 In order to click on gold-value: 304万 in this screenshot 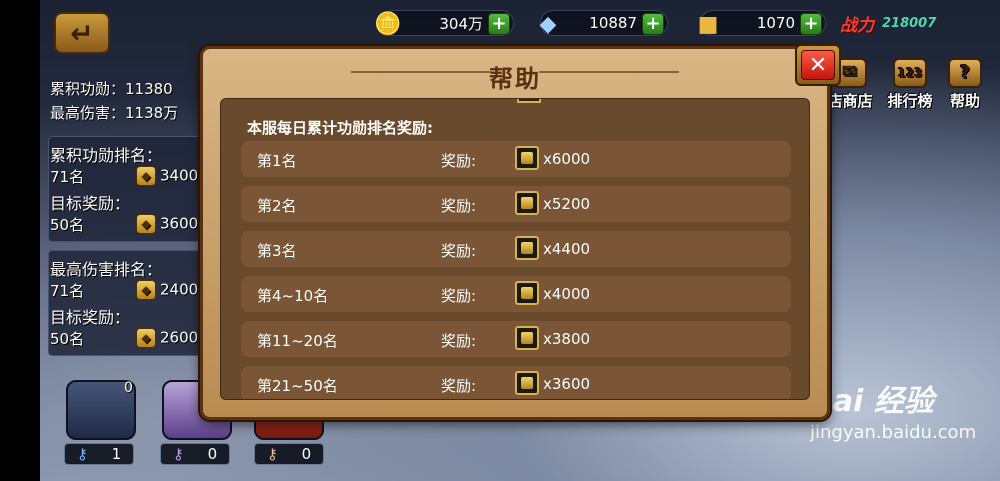, I will do `click(461, 23)`.